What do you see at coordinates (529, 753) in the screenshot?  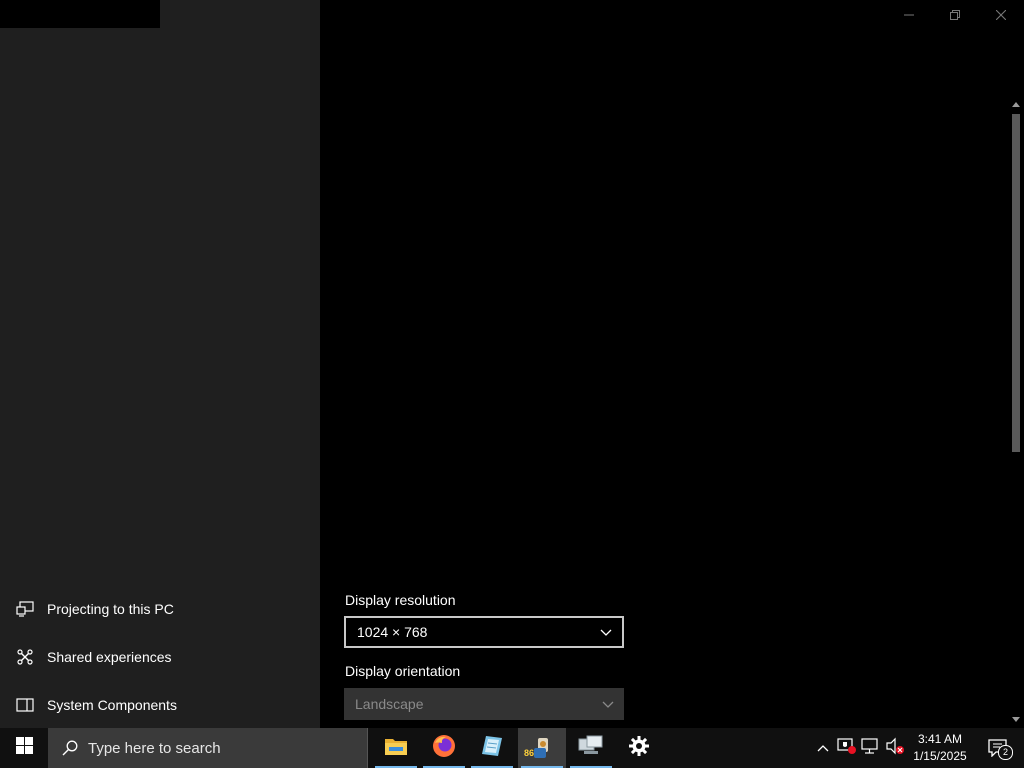 I see `app-badge: 86` at bounding box center [529, 753].